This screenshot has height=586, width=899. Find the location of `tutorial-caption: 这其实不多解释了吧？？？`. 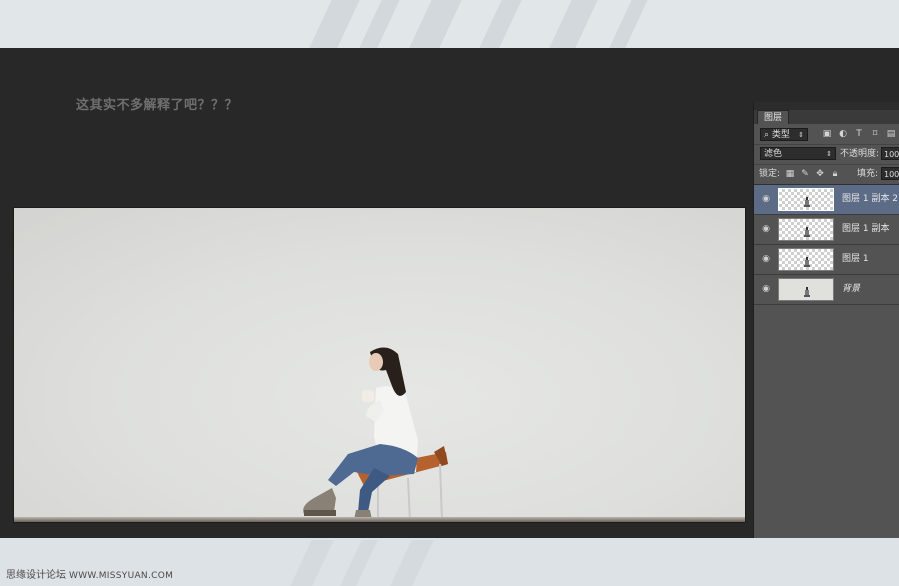

tutorial-caption: 这其实不多解释了吧？？？ is located at coordinates (157, 105).